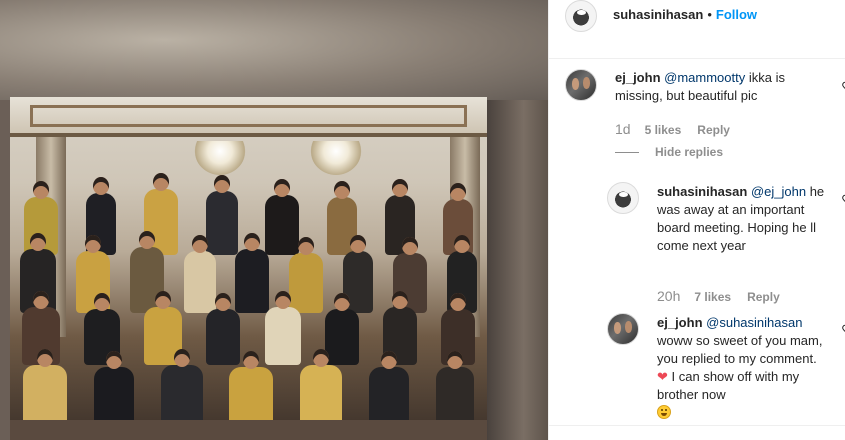  I want to click on crowd-front-row, so click(248, 387).